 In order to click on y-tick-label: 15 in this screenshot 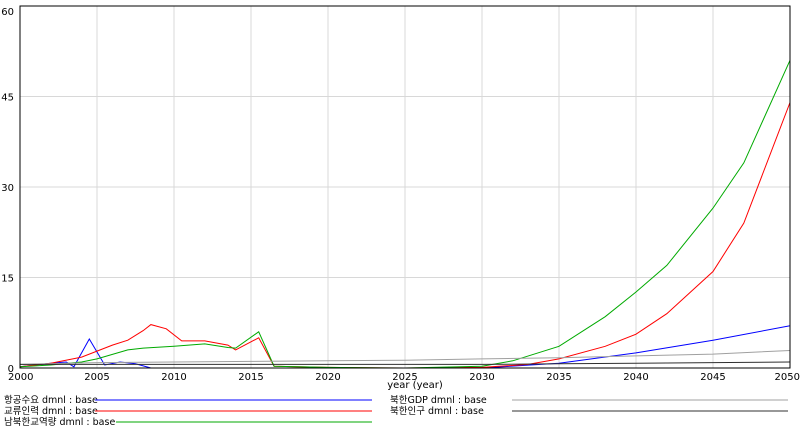, I will do `click(7, 279)`.